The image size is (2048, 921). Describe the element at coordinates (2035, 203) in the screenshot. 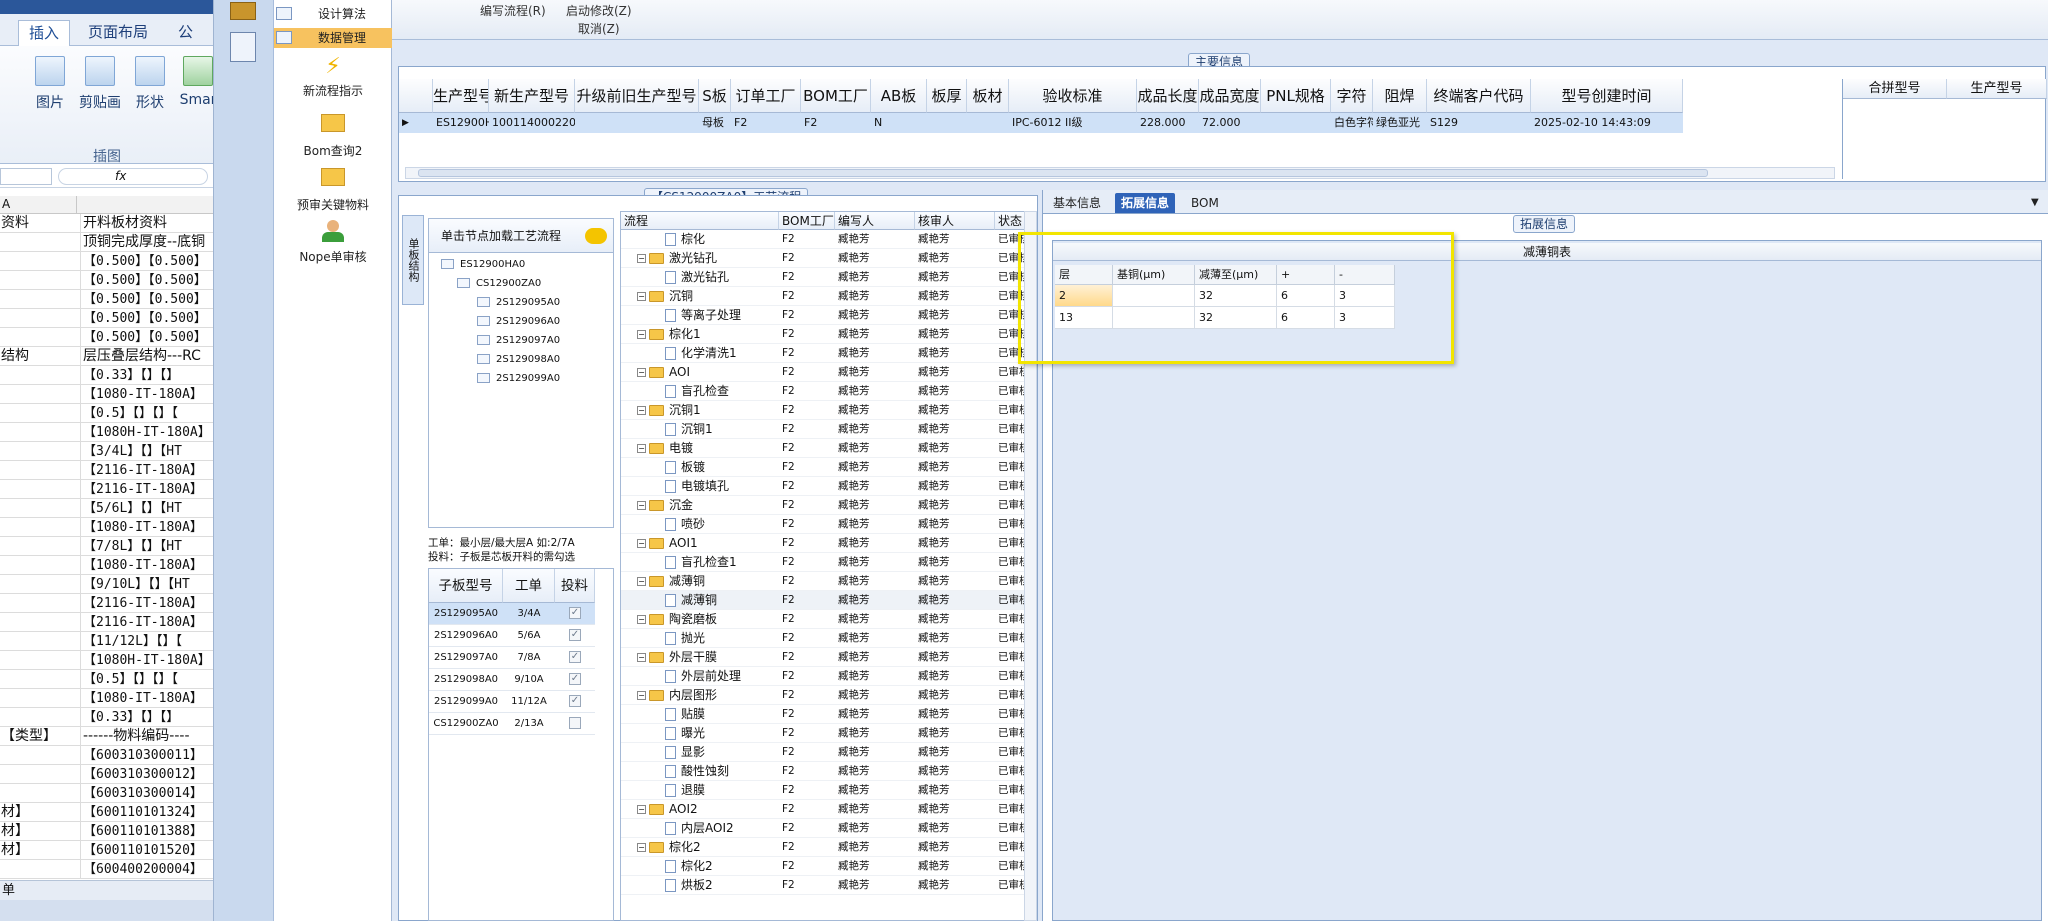

I see `tab-dropdown-icon: ▼` at that location.